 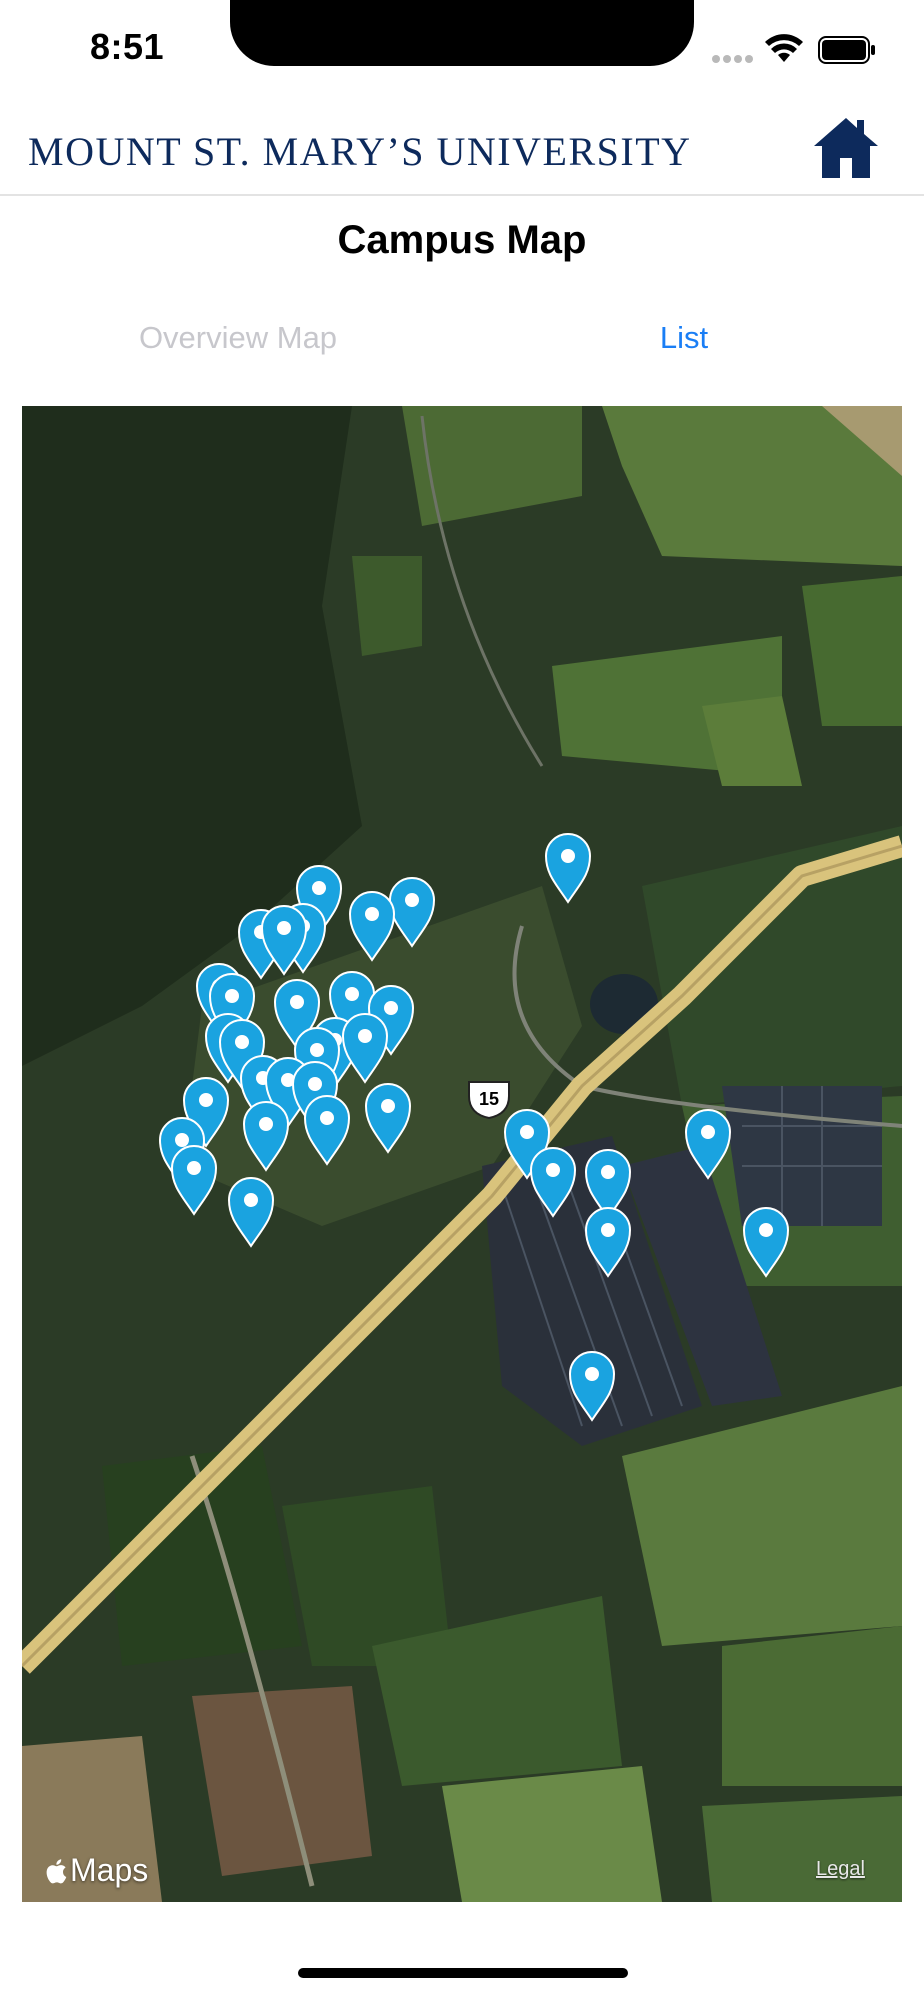 I want to click on tab-list: List, so click(x=684, y=338).